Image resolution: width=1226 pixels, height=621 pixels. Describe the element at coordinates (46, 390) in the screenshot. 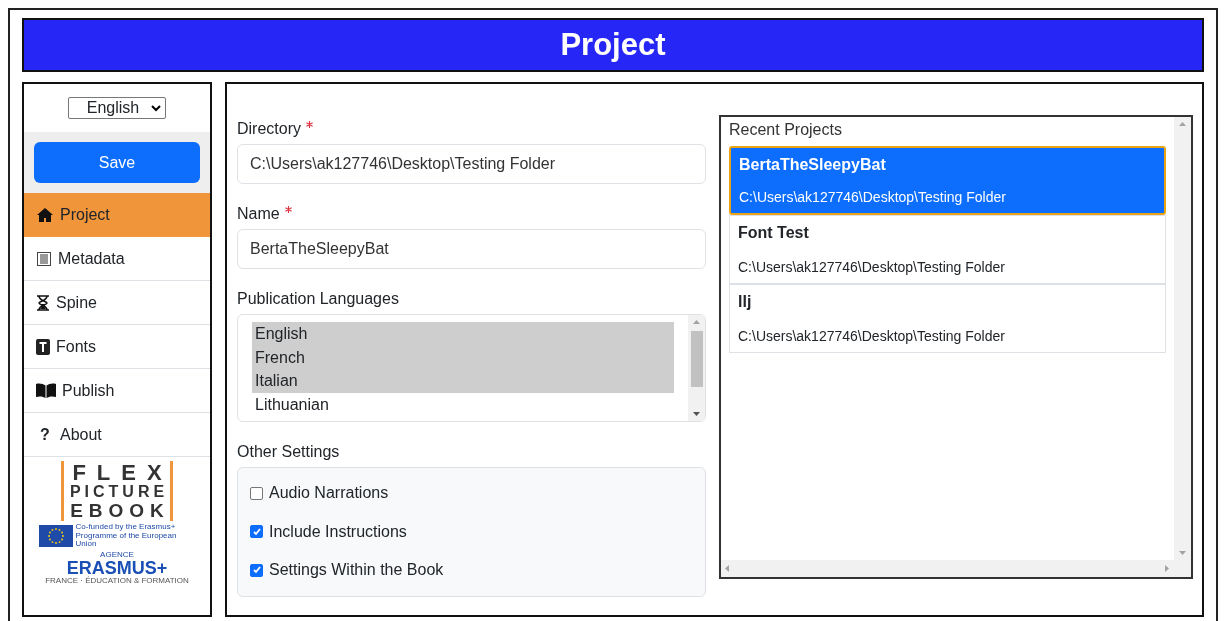

I see `book-icon` at that location.